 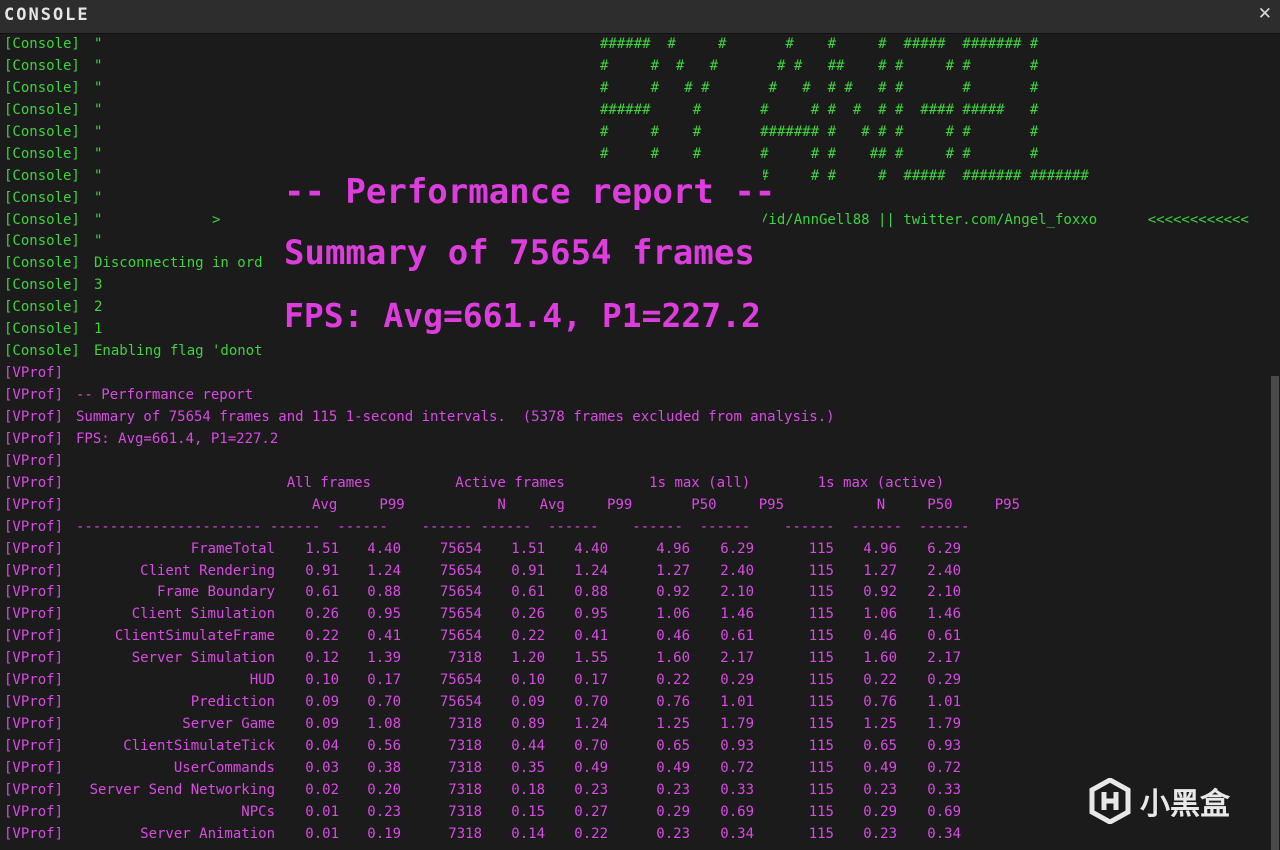 What do you see at coordinates (591, 548) in the screenshot?
I see `cell-ap99: 4.40` at bounding box center [591, 548].